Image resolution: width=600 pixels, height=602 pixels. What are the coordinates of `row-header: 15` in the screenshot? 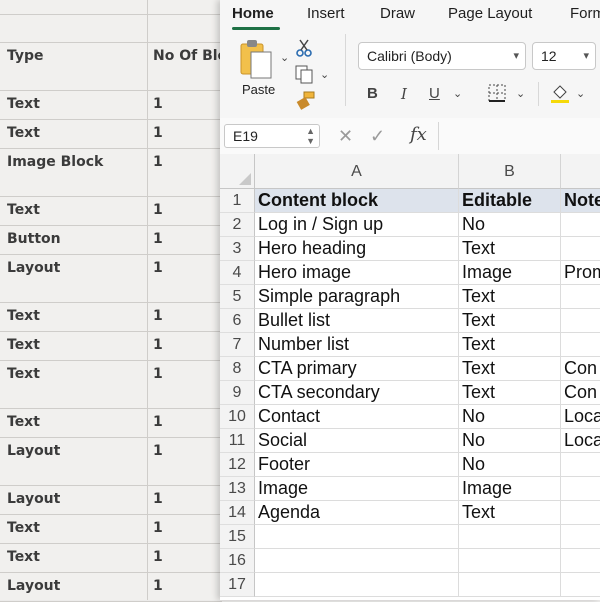 It's located at (237, 537).